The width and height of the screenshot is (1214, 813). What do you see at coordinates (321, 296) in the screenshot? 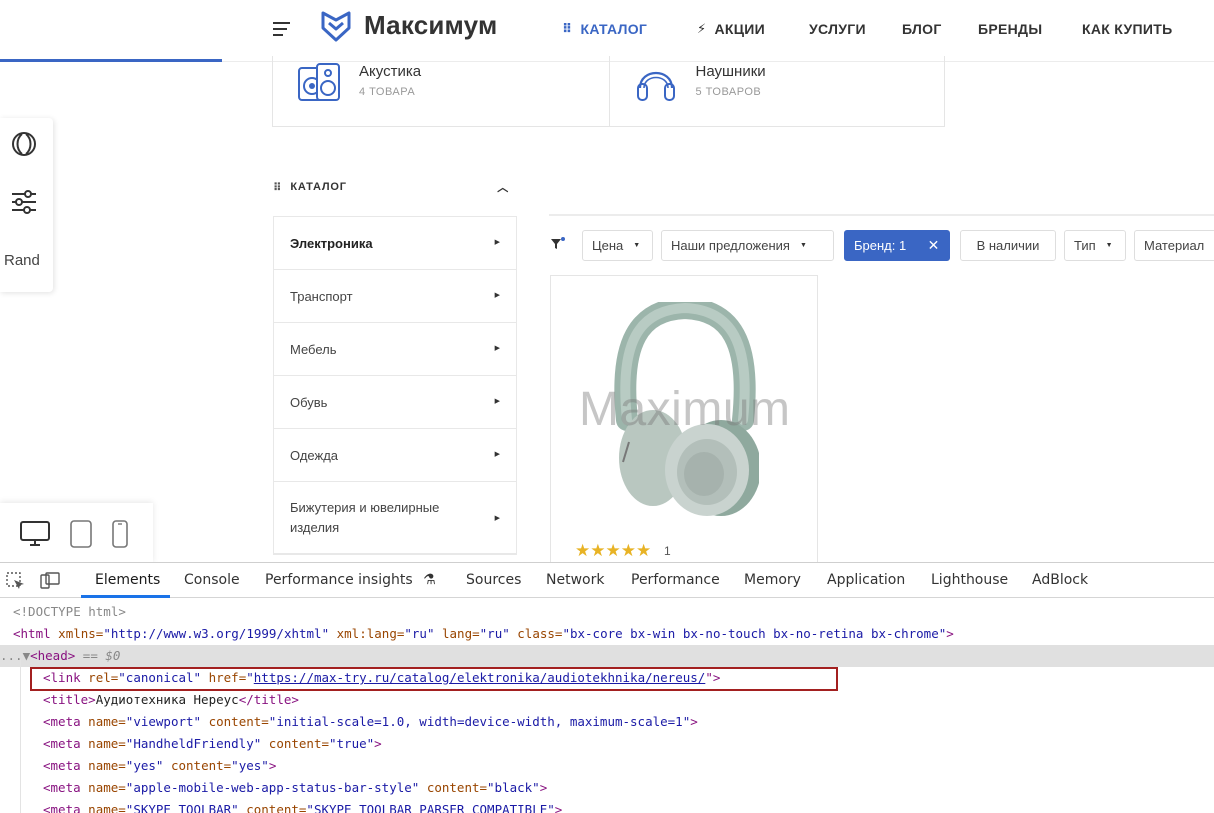
I see `catalog-item-label: Транспорт` at bounding box center [321, 296].